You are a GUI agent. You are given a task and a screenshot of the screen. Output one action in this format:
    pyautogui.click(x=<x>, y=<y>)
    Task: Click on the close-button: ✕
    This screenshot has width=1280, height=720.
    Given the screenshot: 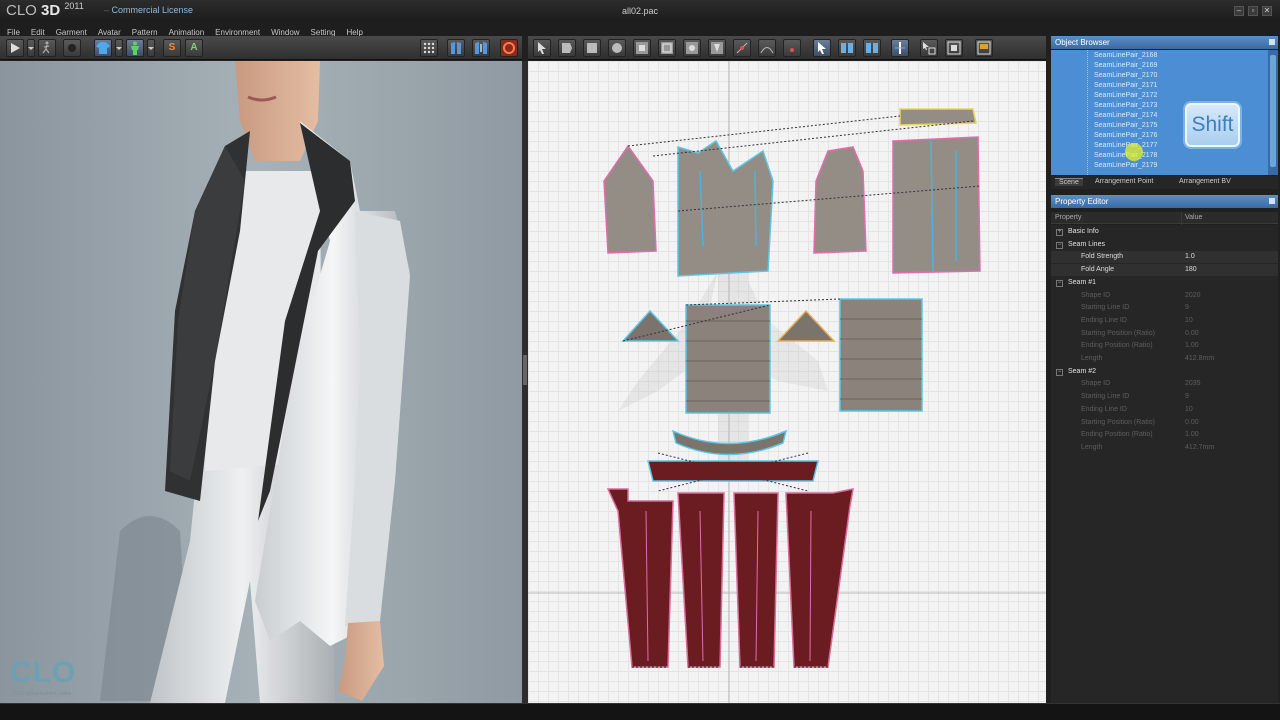 What is the action you would take?
    pyautogui.click(x=1267, y=11)
    